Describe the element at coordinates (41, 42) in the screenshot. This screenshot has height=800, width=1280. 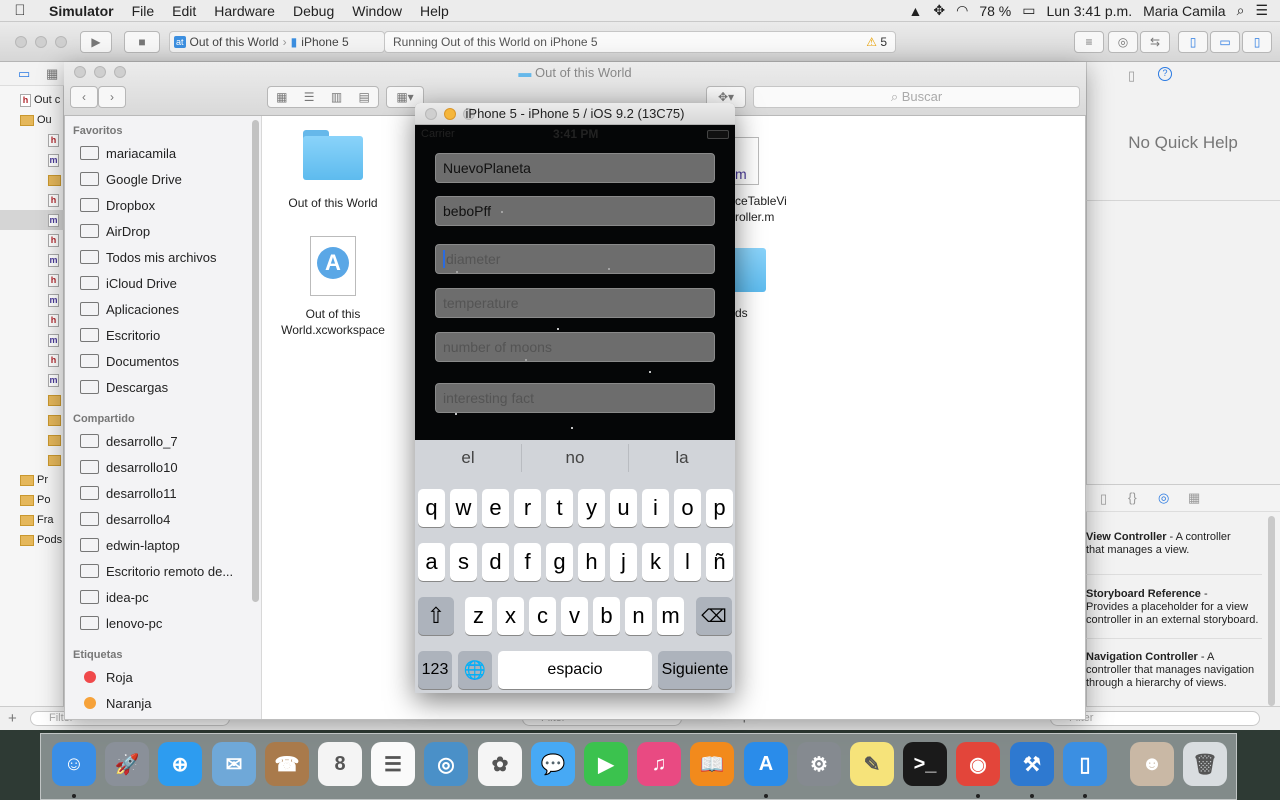
I see `xcode-minimize-button` at that location.